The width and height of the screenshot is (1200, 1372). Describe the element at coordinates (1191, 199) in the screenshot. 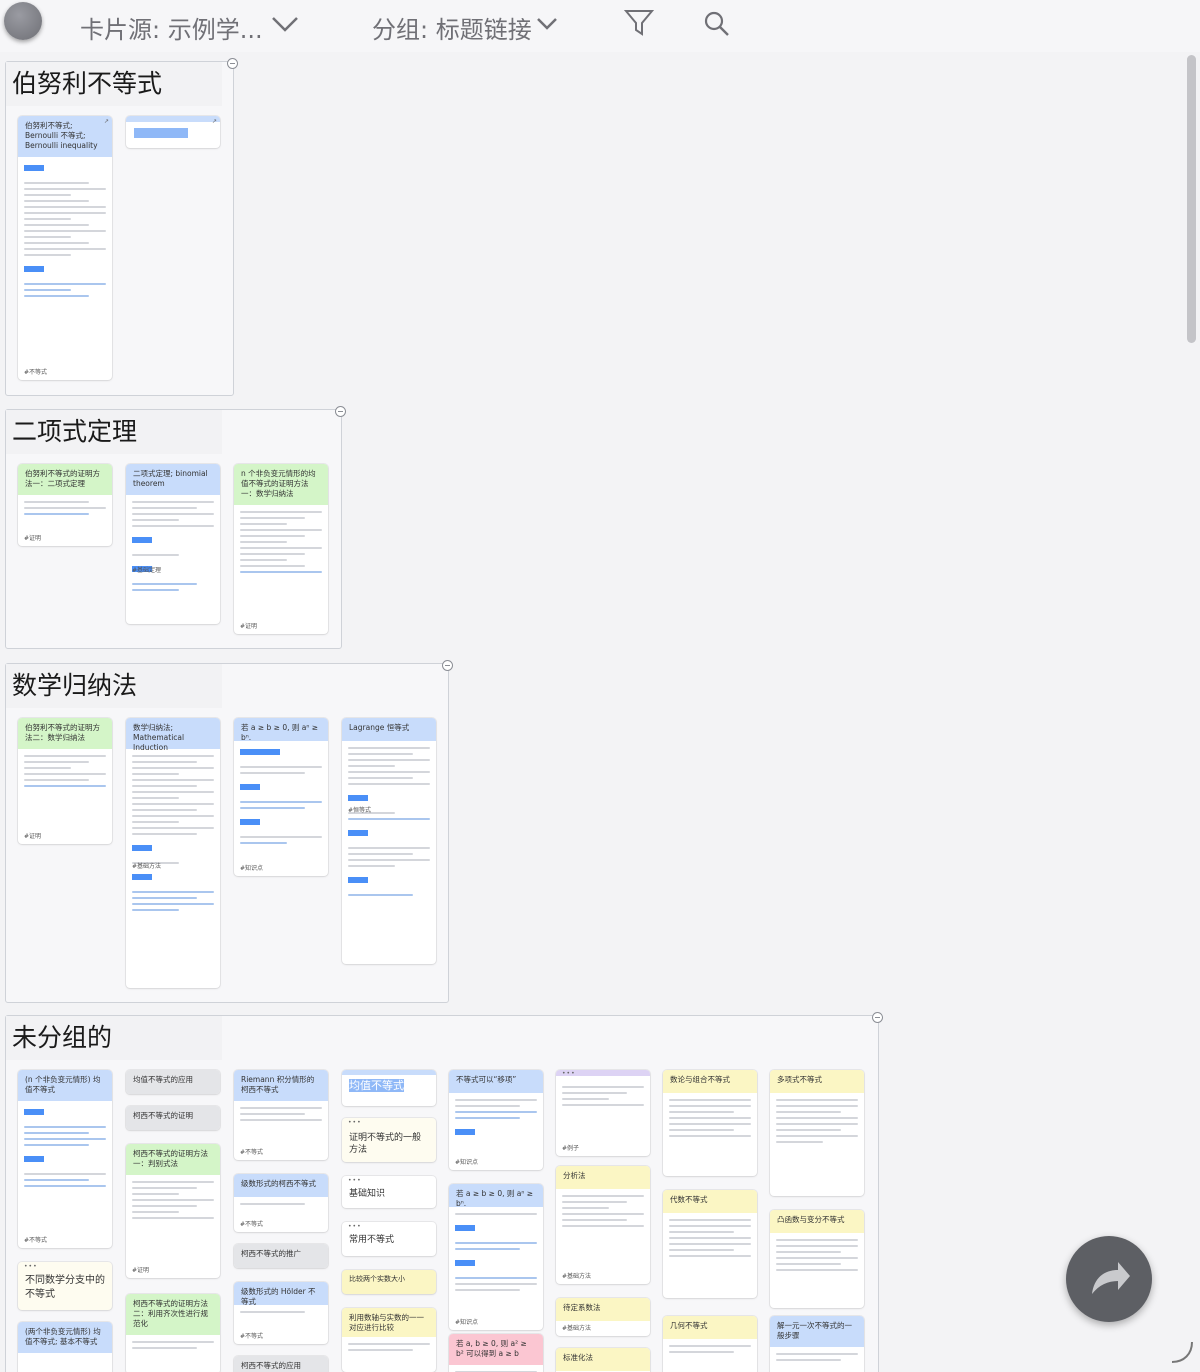

I see `vertical-scrollbar` at that location.